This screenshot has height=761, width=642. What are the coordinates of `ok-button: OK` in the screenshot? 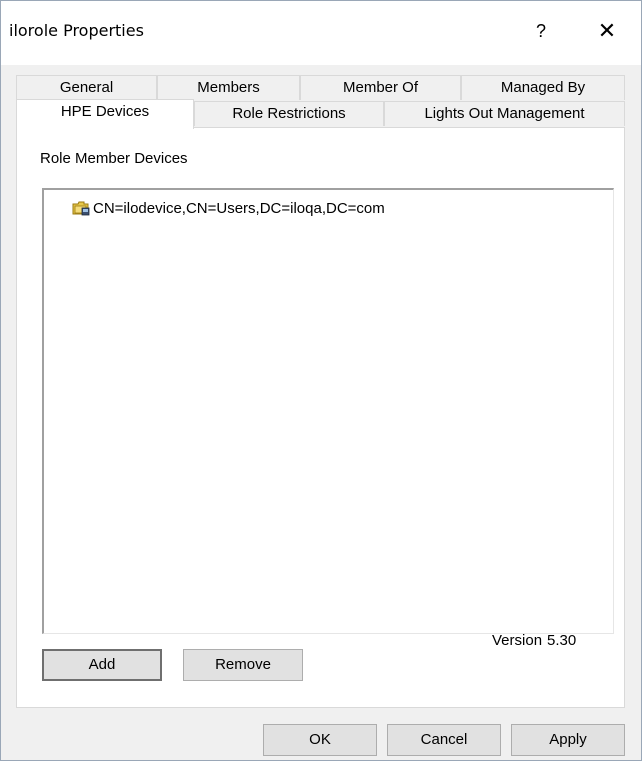 It's located at (320, 740).